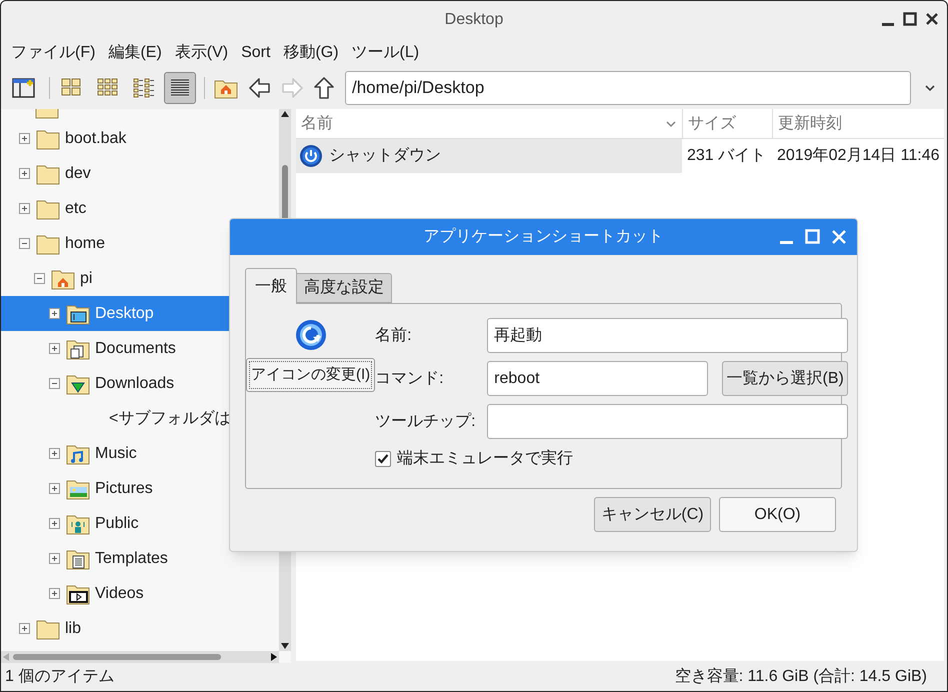 This screenshot has height=692, width=948. I want to click on download-folder-icon, so click(78, 383).